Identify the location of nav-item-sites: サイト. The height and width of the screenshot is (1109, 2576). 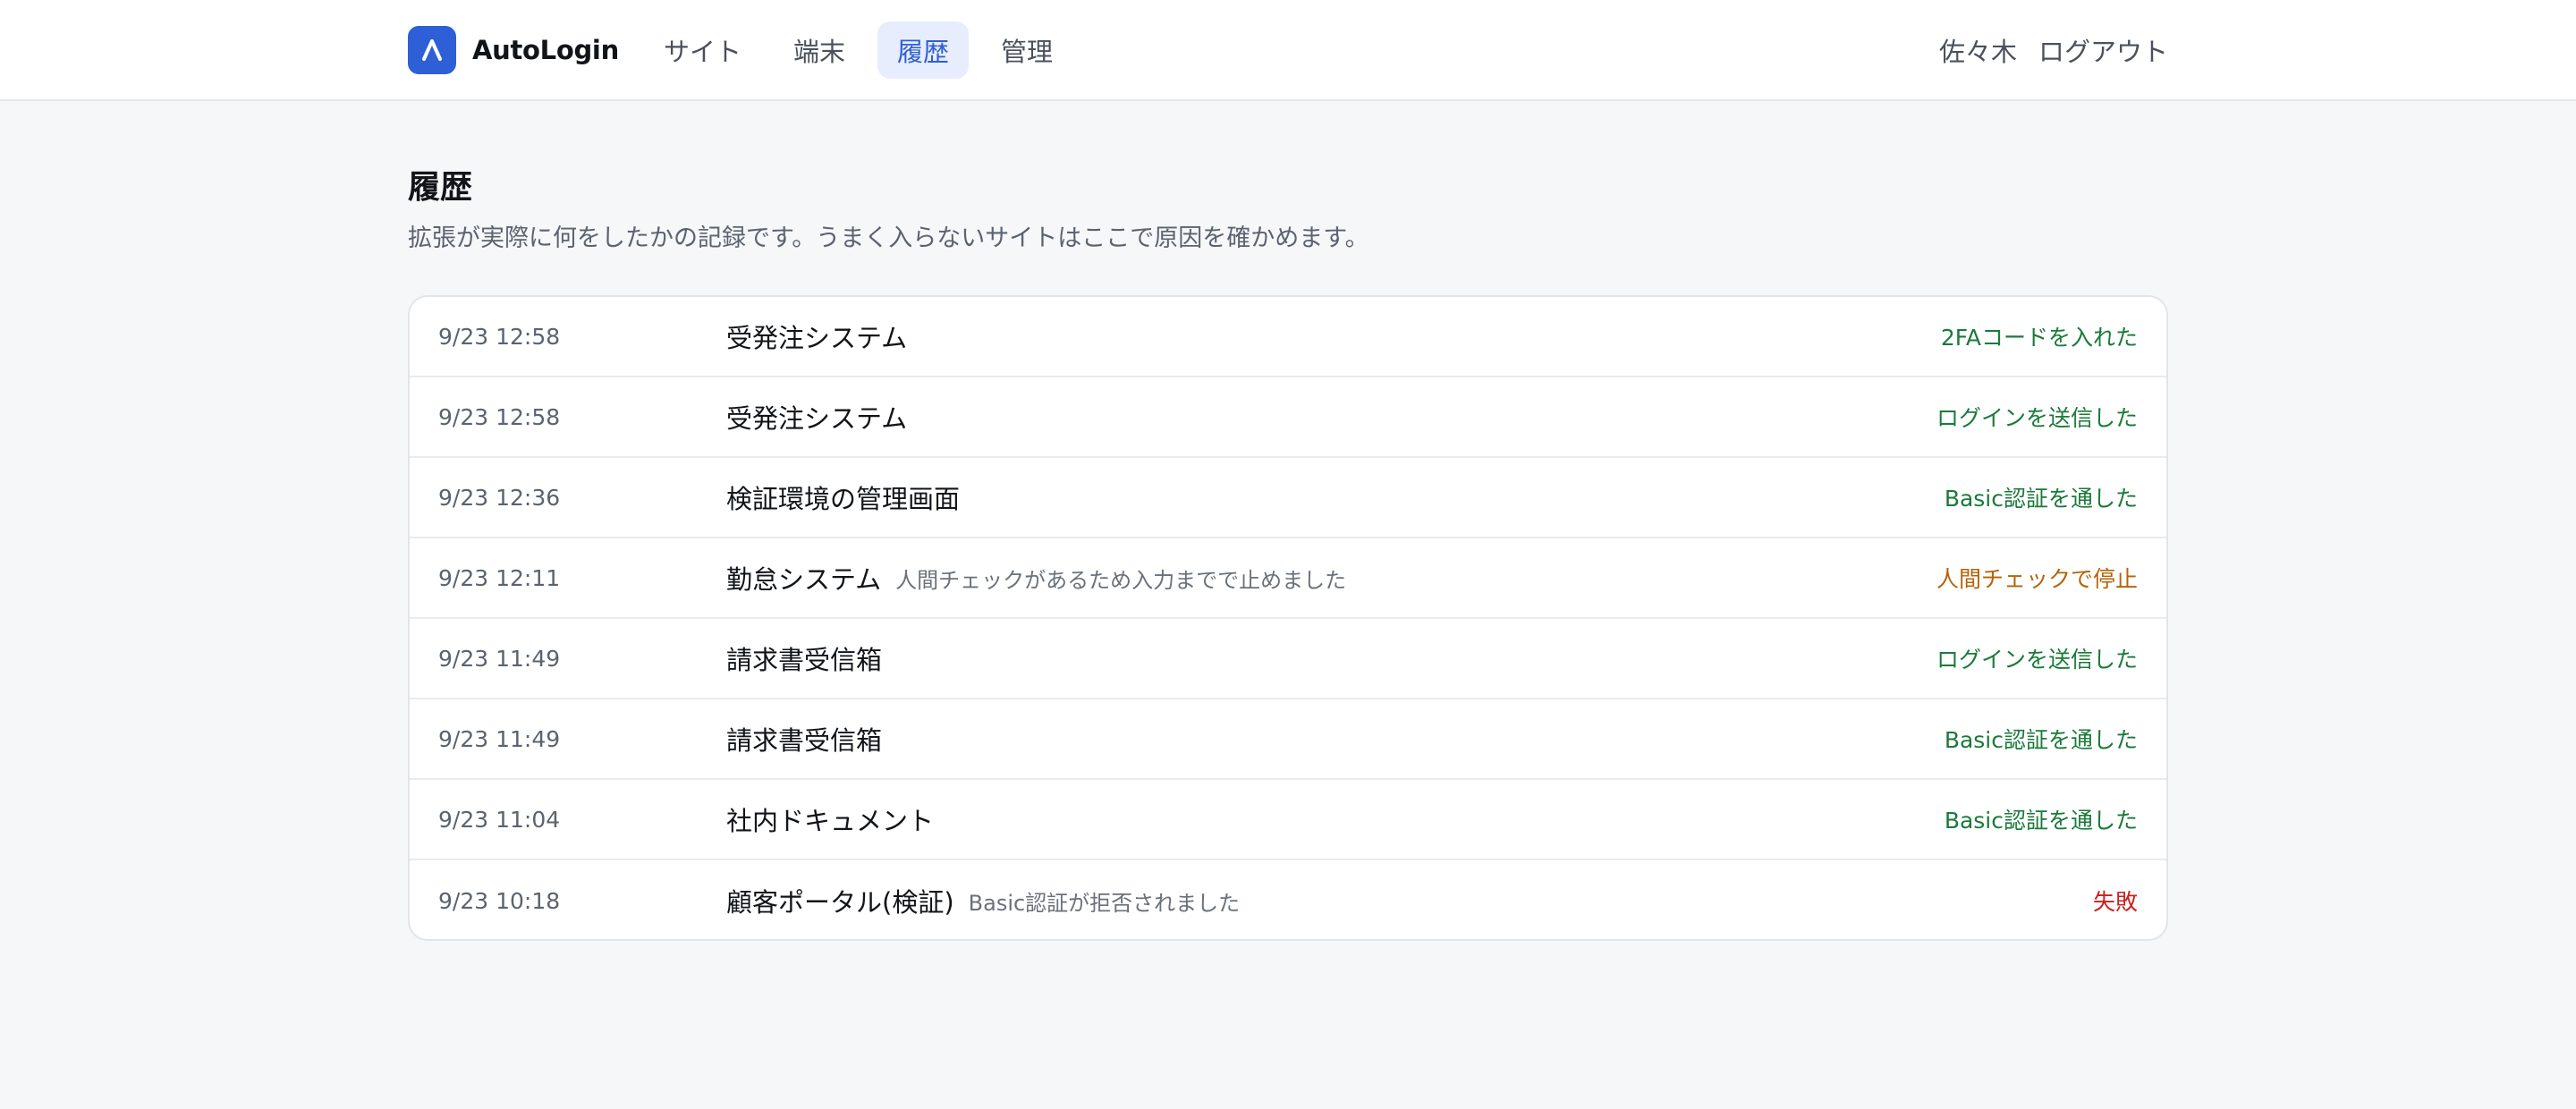
(702, 50).